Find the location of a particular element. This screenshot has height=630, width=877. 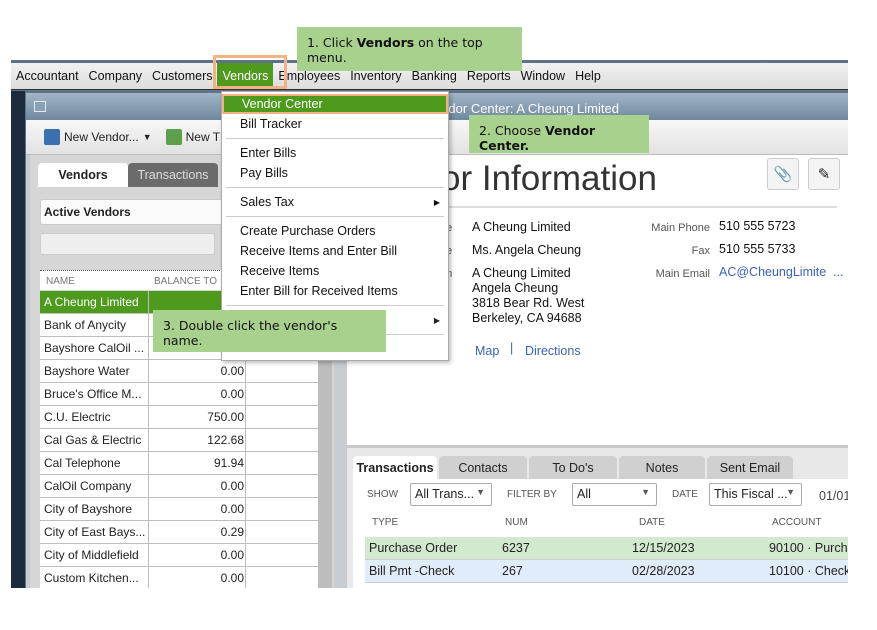

column-type: TYPE is located at coordinates (385, 522).